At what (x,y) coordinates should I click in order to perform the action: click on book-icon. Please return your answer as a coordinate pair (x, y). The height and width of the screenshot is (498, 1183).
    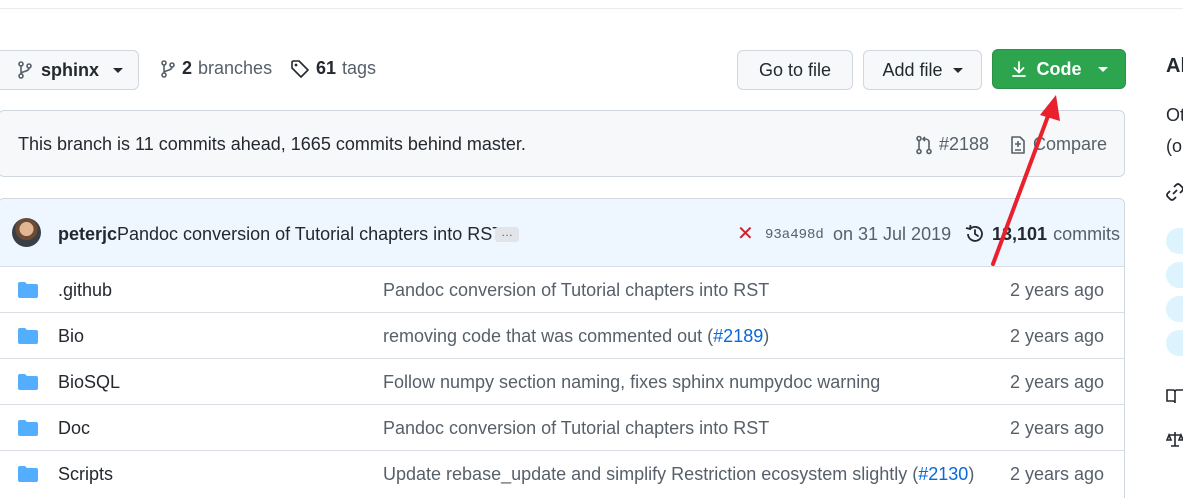
    Looking at the image, I should click on (1174, 396).